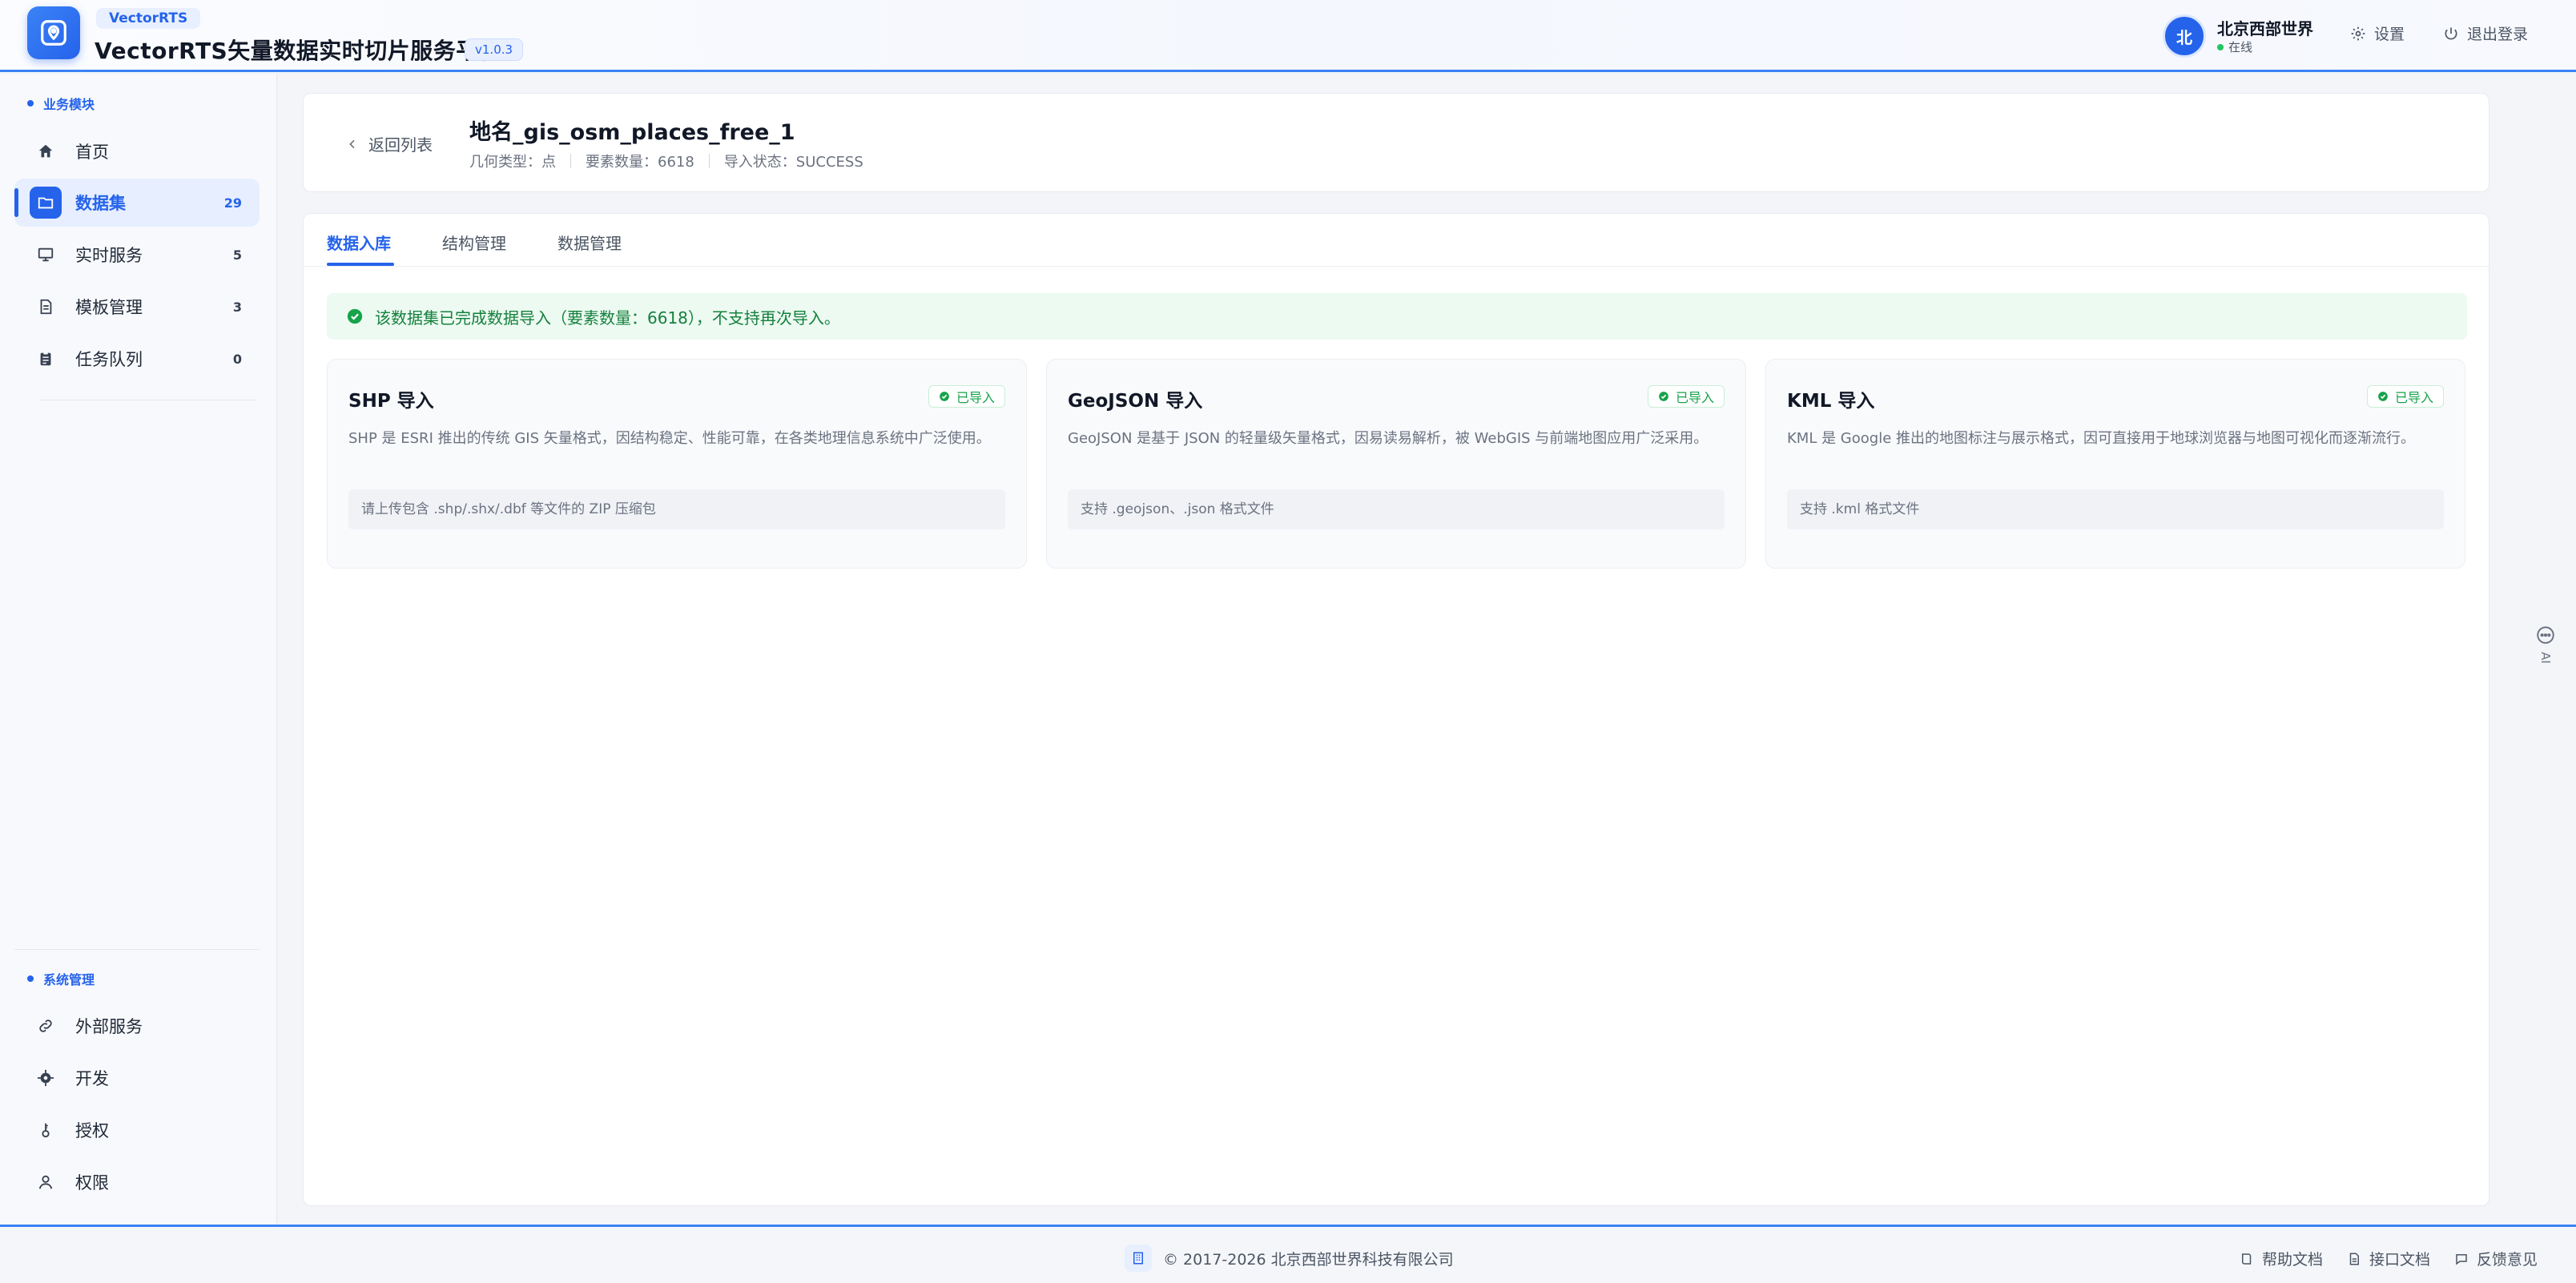 The height and width of the screenshot is (1283, 2576). What do you see at coordinates (2388, 1258) in the screenshot?
I see `api-docs-link: 接口文档` at bounding box center [2388, 1258].